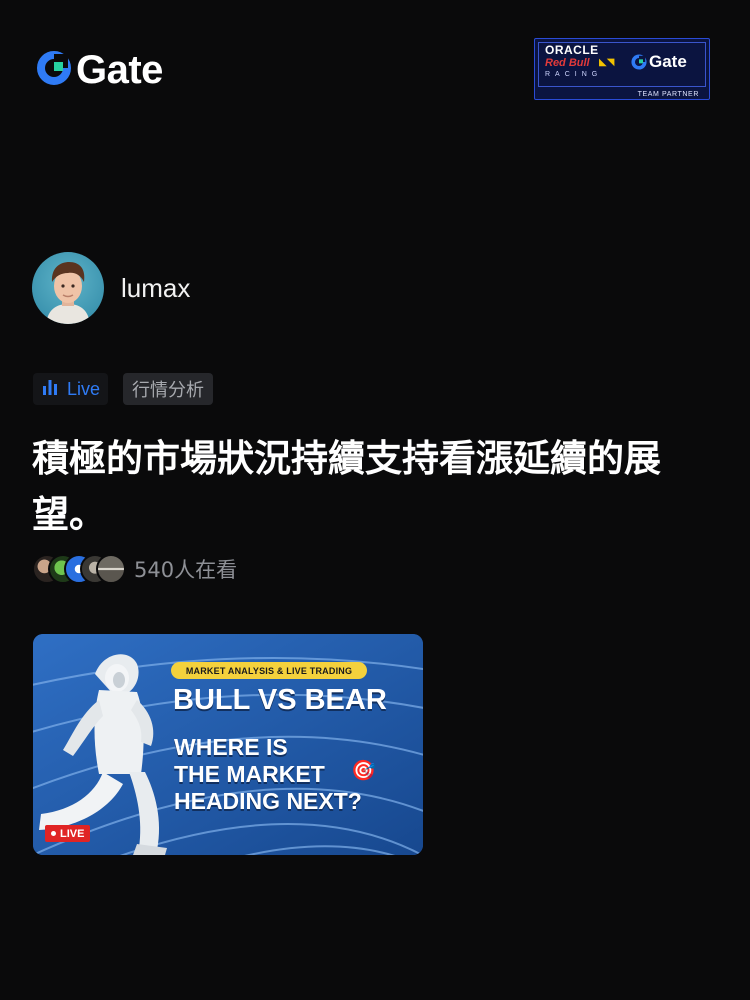 Image resolution: width=750 pixels, height=1000 pixels. What do you see at coordinates (572, 50) in the screenshot?
I see `partner-oracle-text: ORACLE` at bounding box center [572, 50].